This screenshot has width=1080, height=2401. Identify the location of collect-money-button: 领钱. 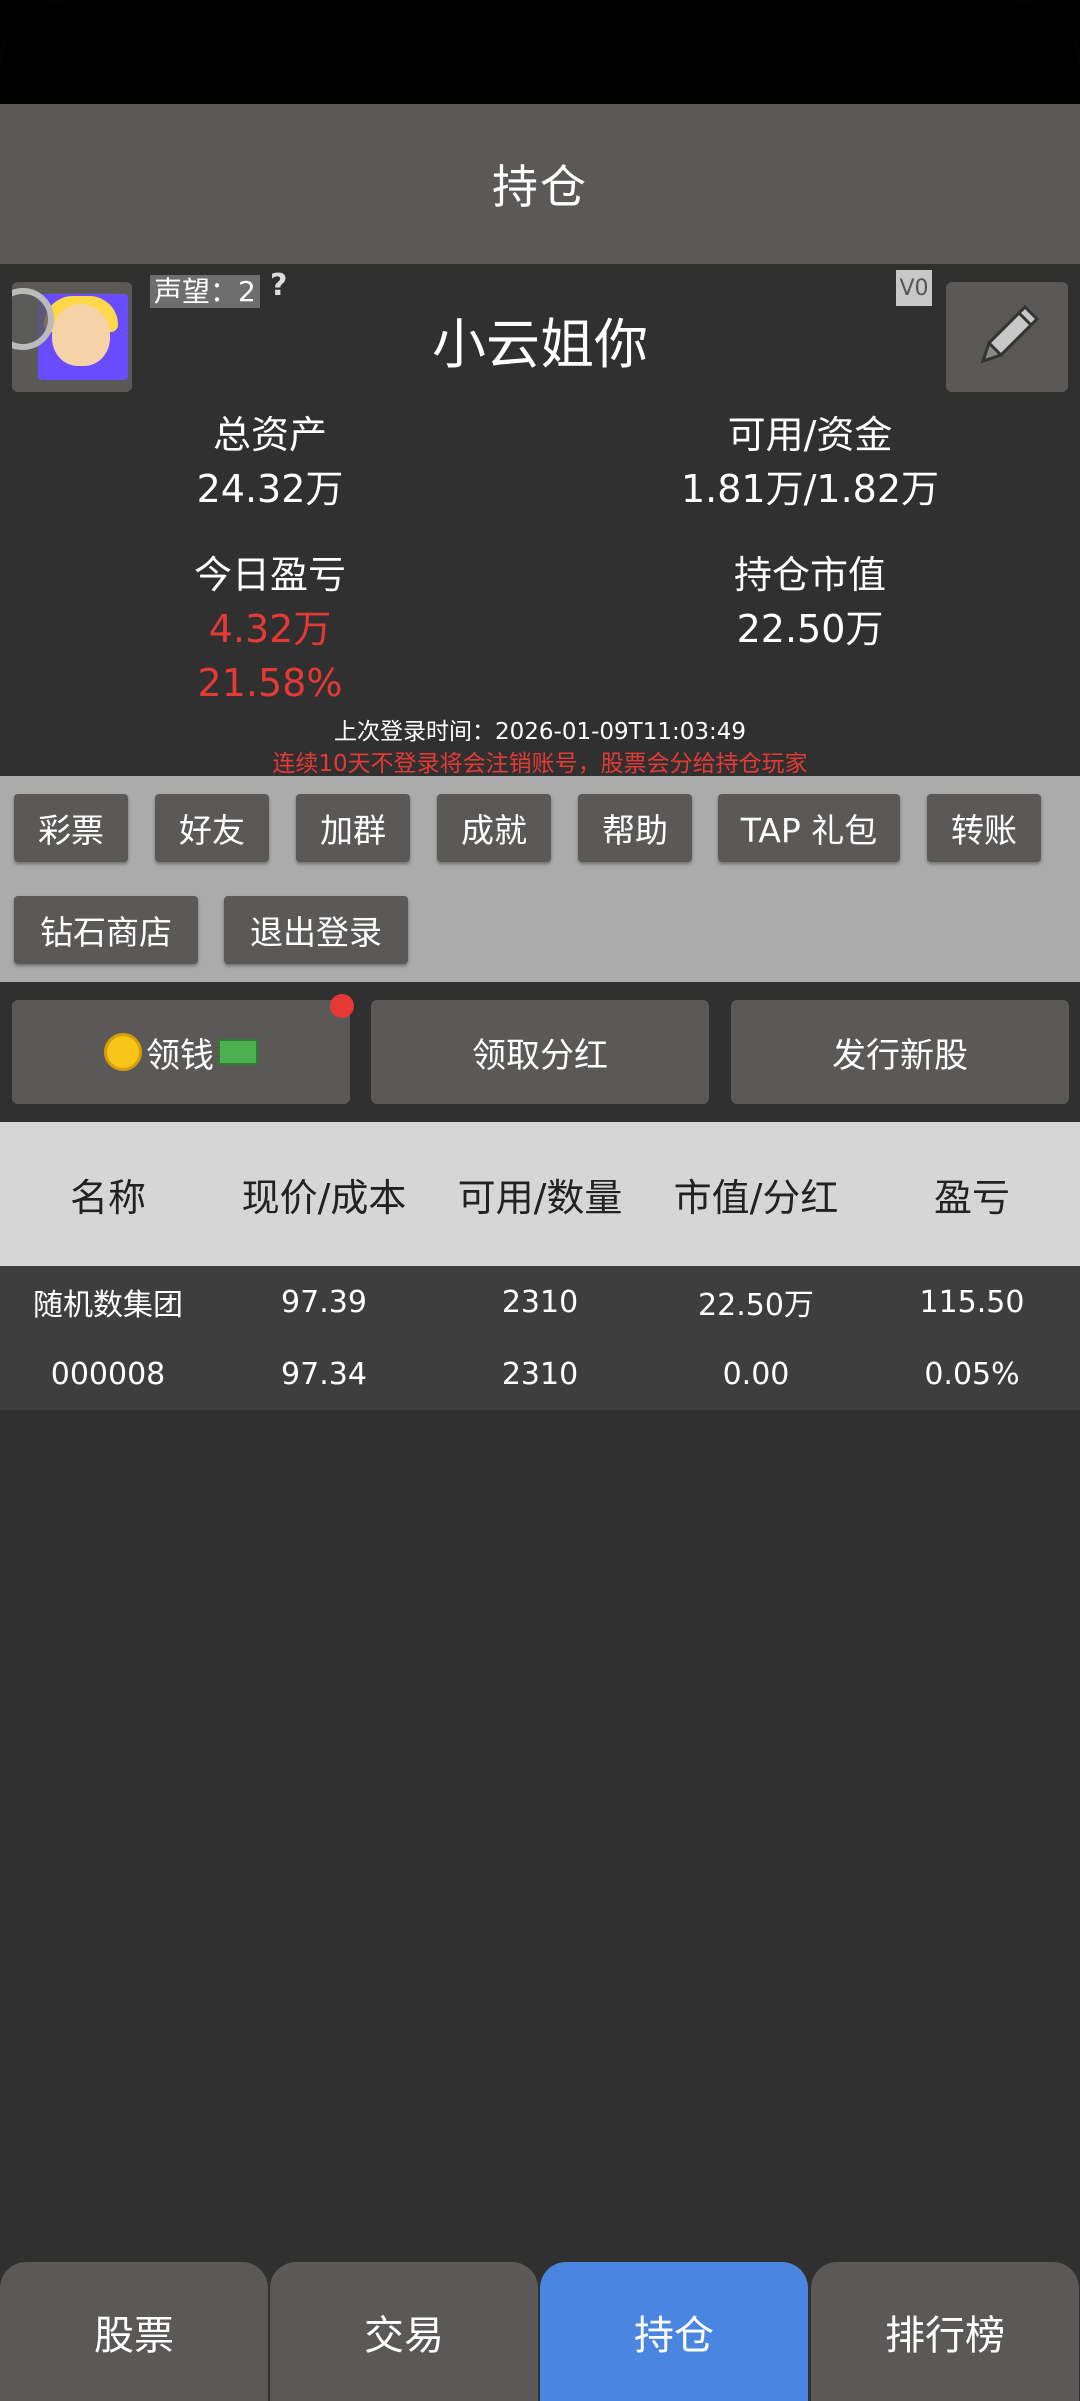
(181, 1052).